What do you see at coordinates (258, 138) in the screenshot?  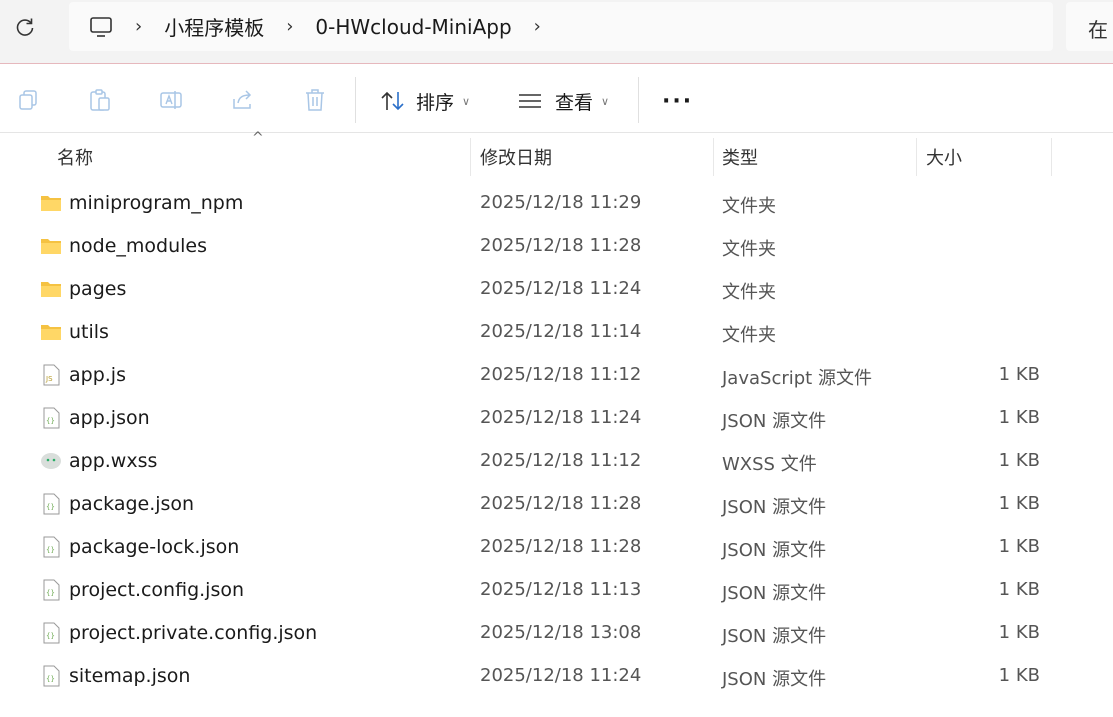 I see `sort-ascending-icon: ^` at bounding box center [258, 138].